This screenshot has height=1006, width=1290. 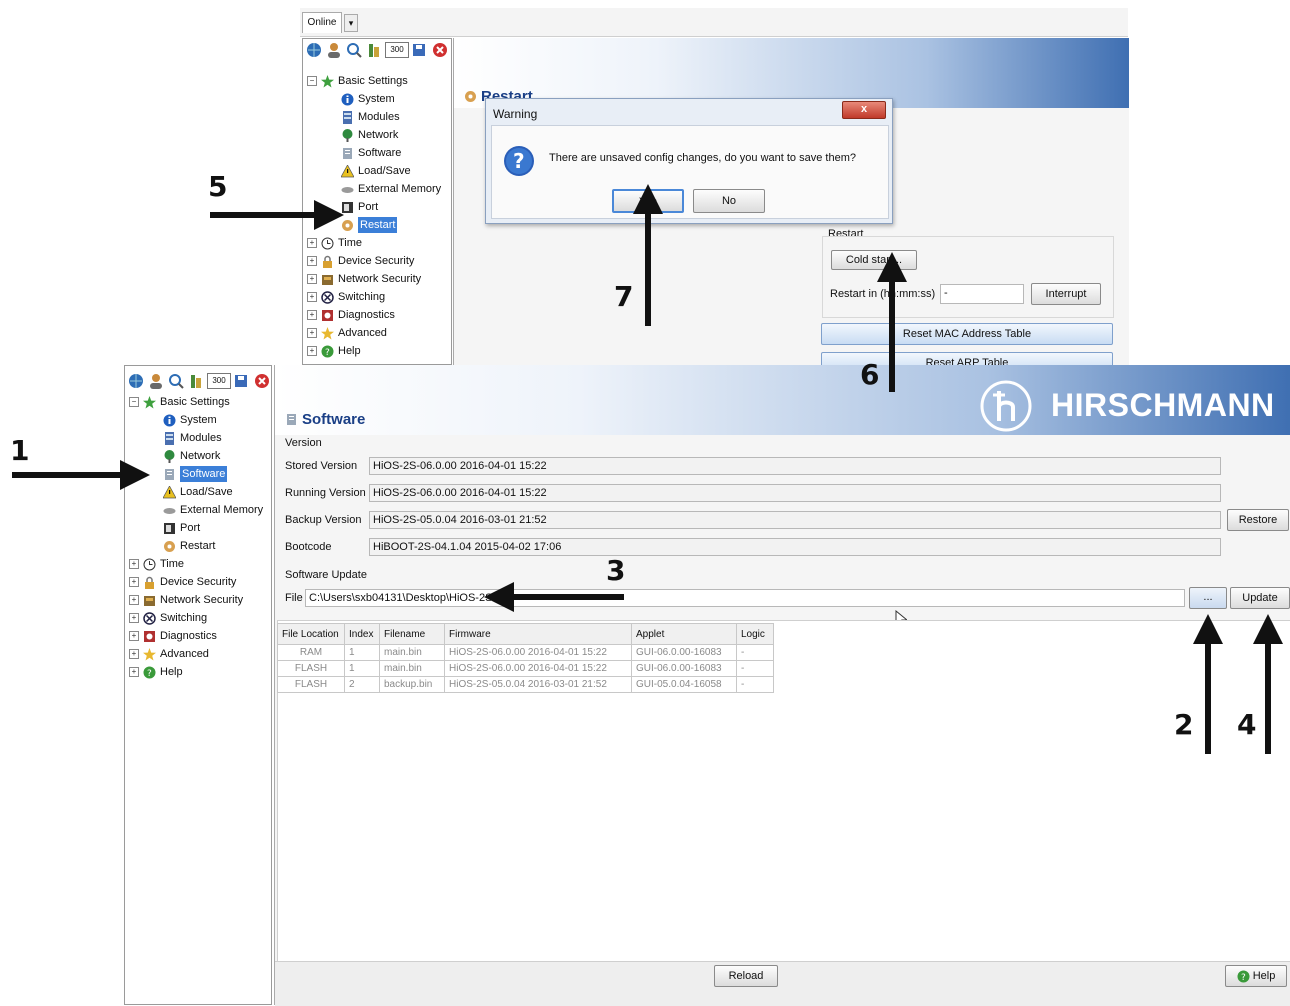 I want to click on top-toolbar: 300, so click(x=377, y=50).